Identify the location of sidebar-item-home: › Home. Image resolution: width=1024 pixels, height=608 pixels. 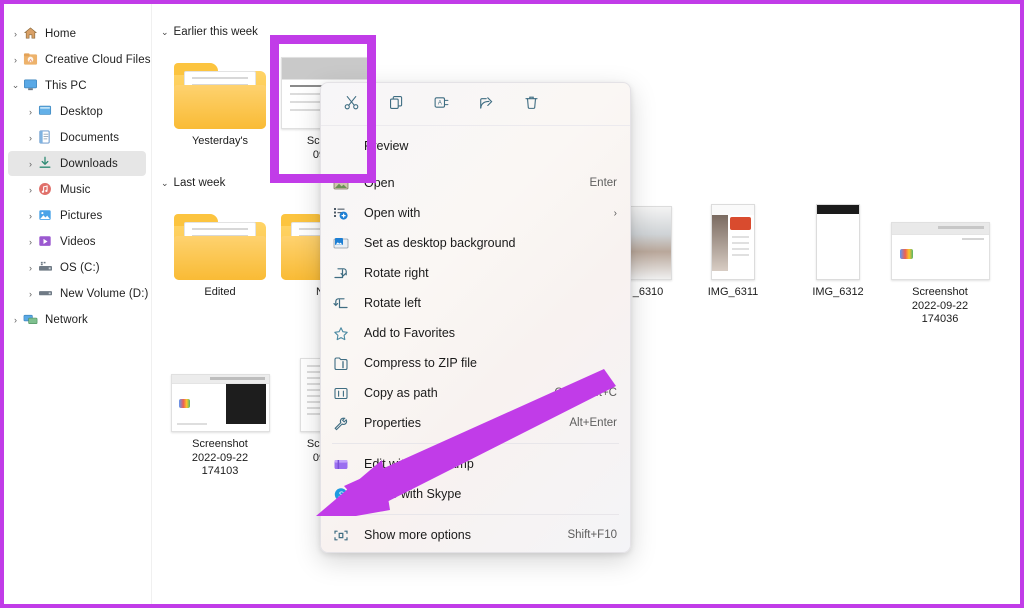
(77, 33).